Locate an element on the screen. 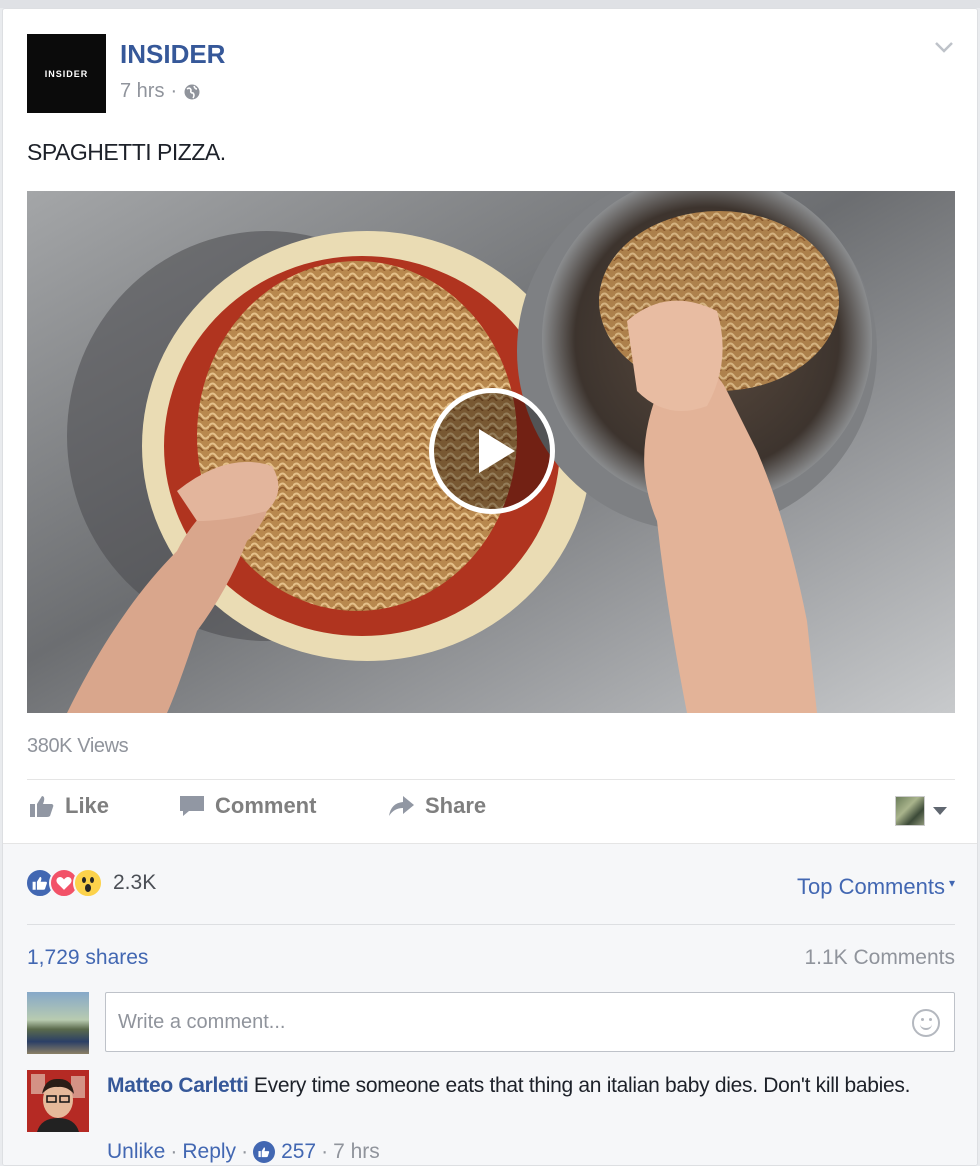 Image resolution: width=980 pixels, height=1166 pixels. caret-down-icon: ▾ is located at coordinates (951, 883).